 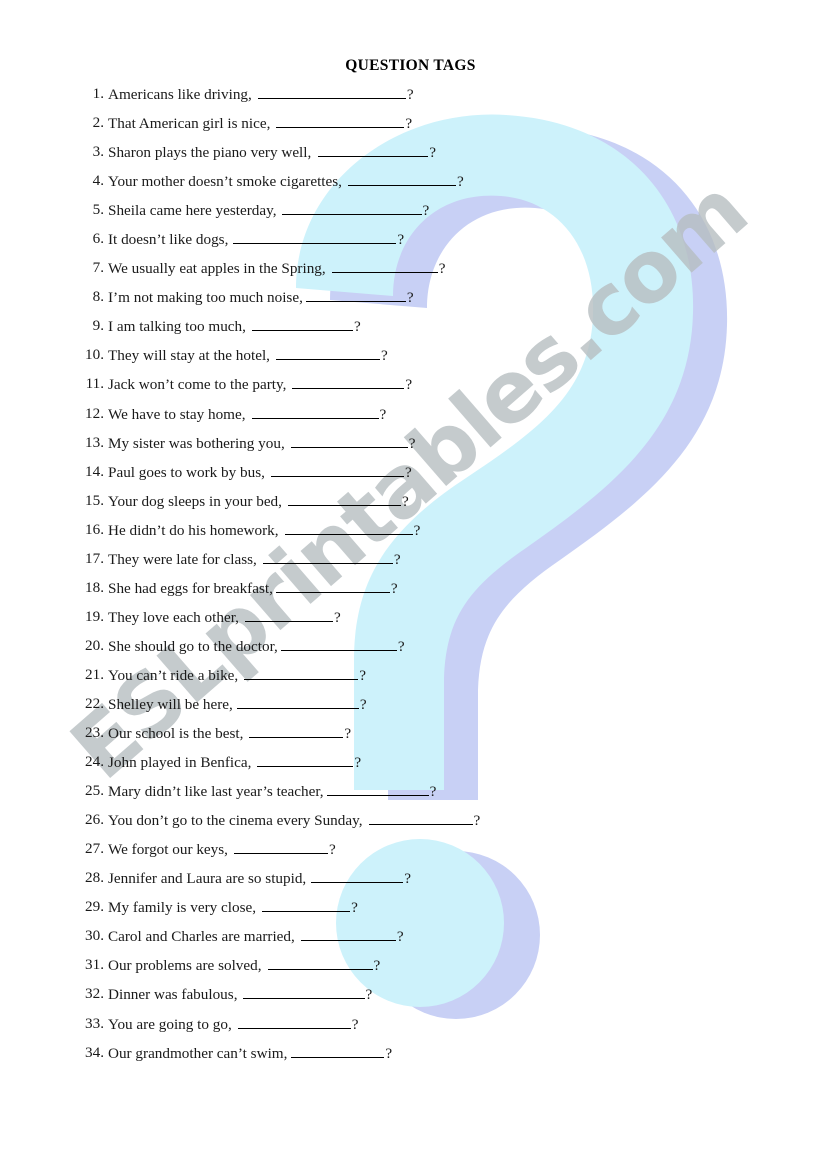 I want to click on question-body: We usually eat apples in the Spring,?, so click(x=276, y=268).